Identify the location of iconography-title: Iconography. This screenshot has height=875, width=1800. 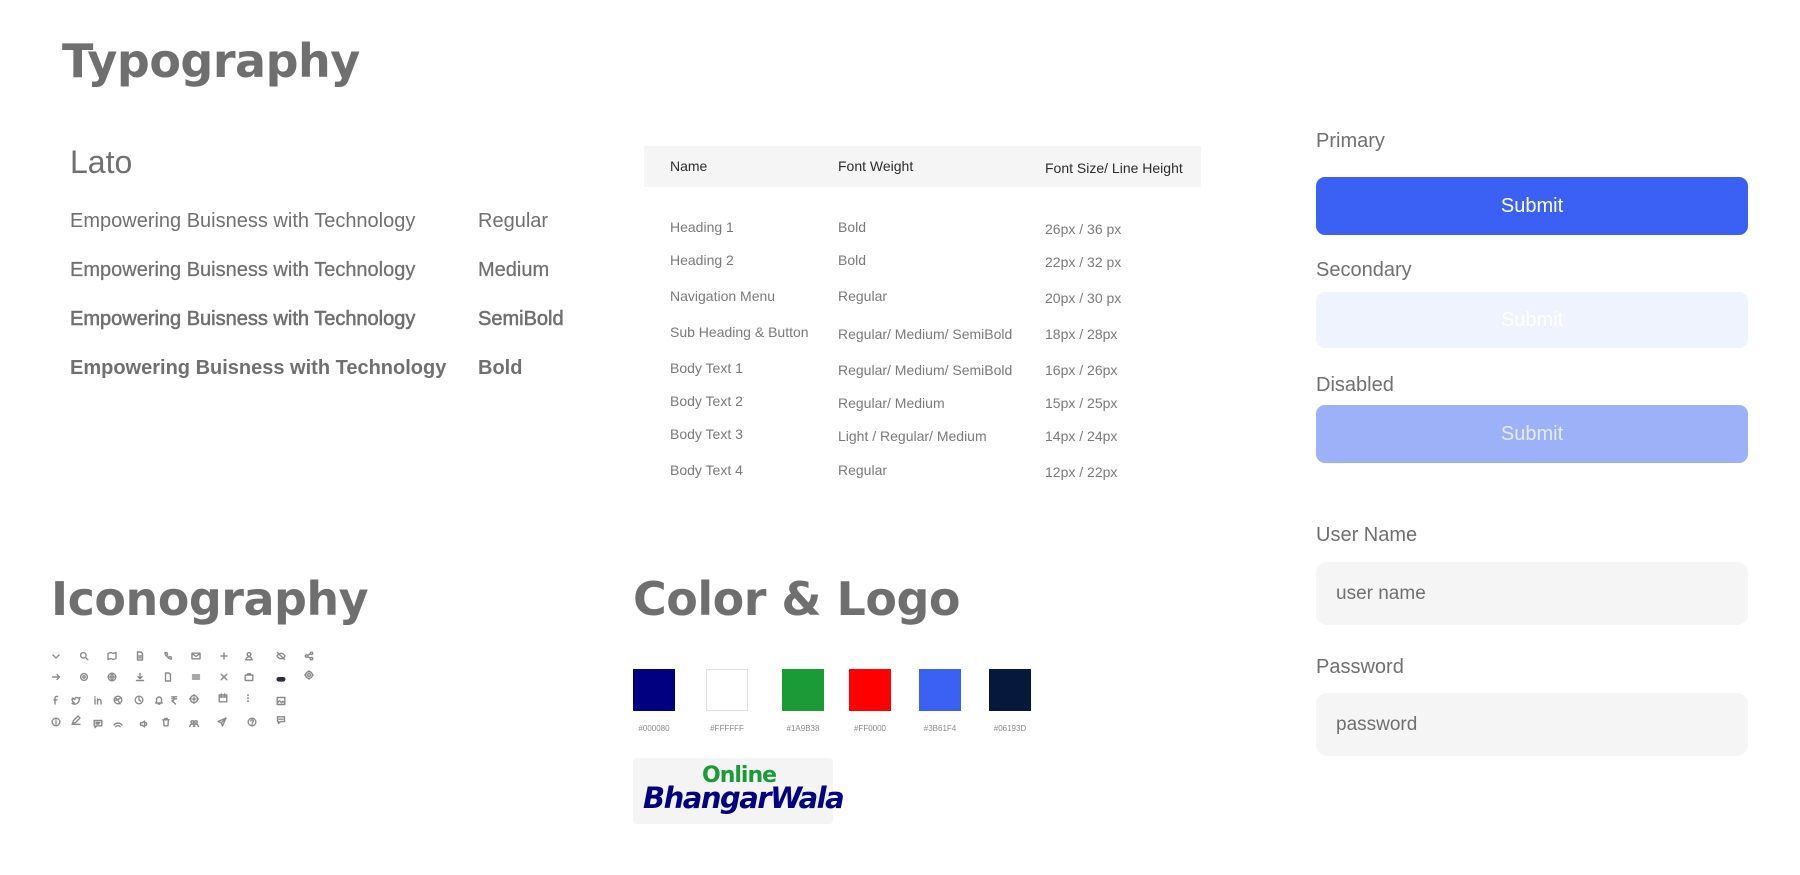
(210, 599).